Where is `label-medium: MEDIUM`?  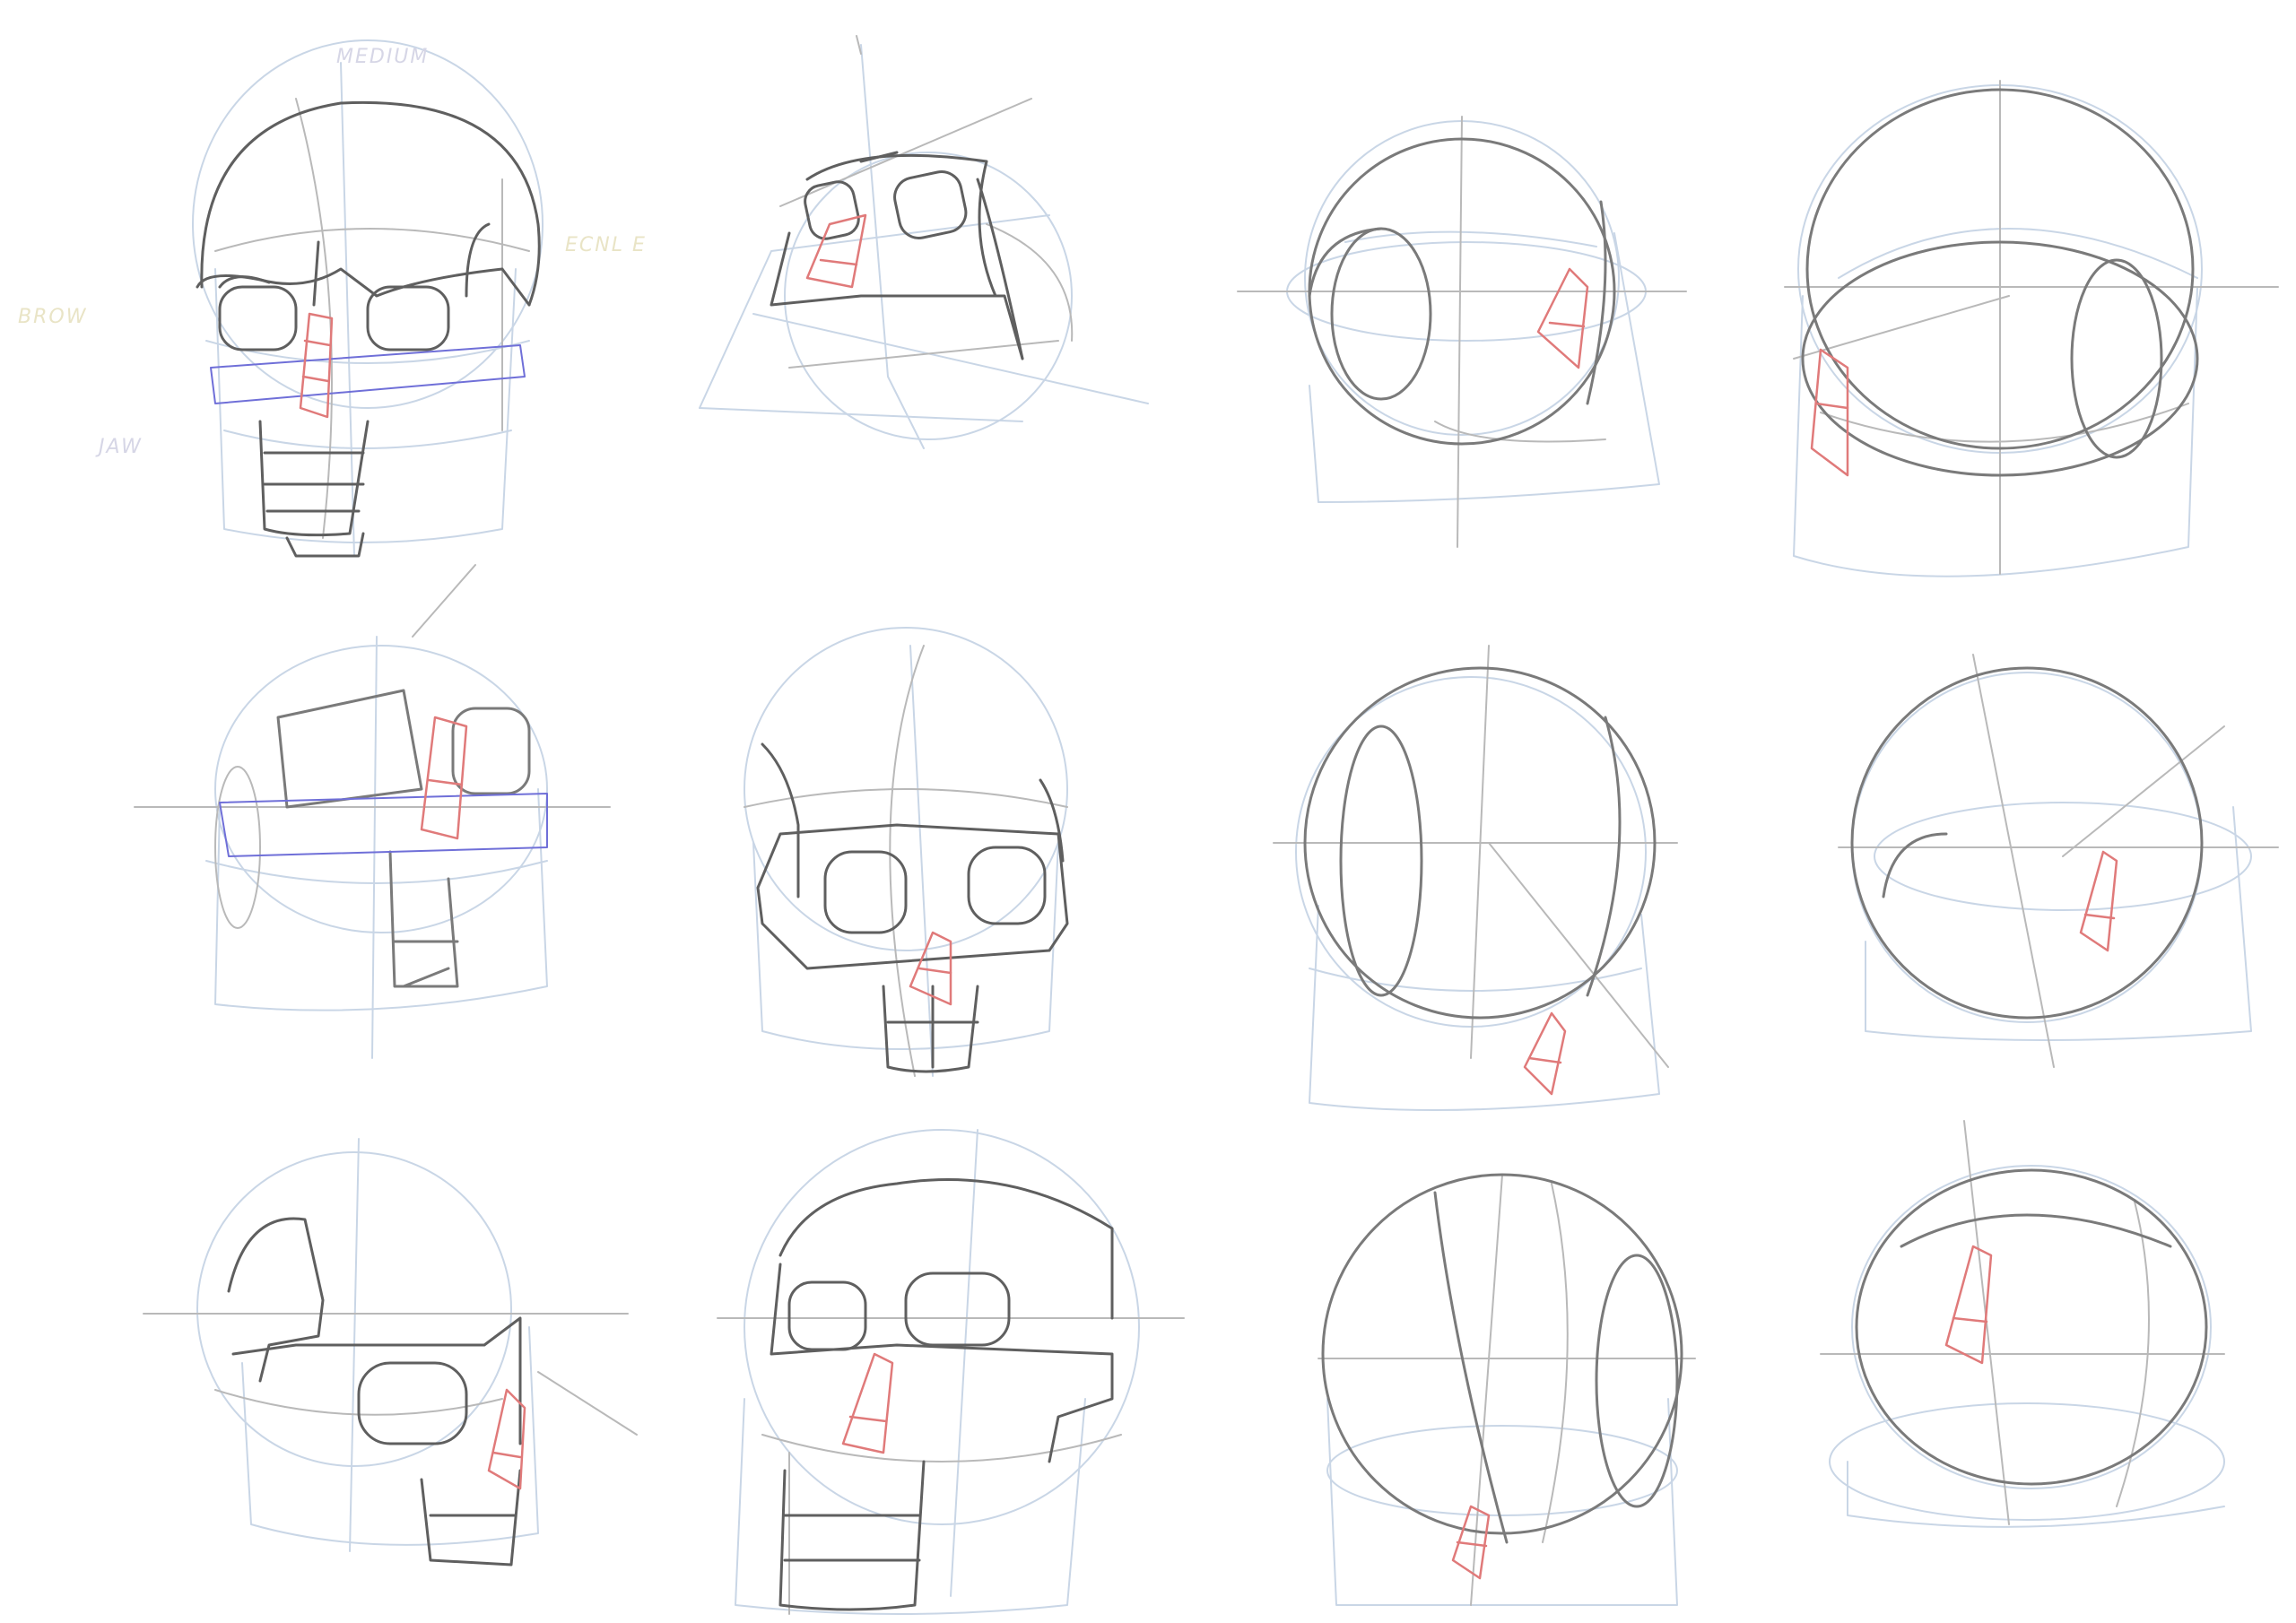 label-medium: MEDIUM is located at coordinates (382, 57).